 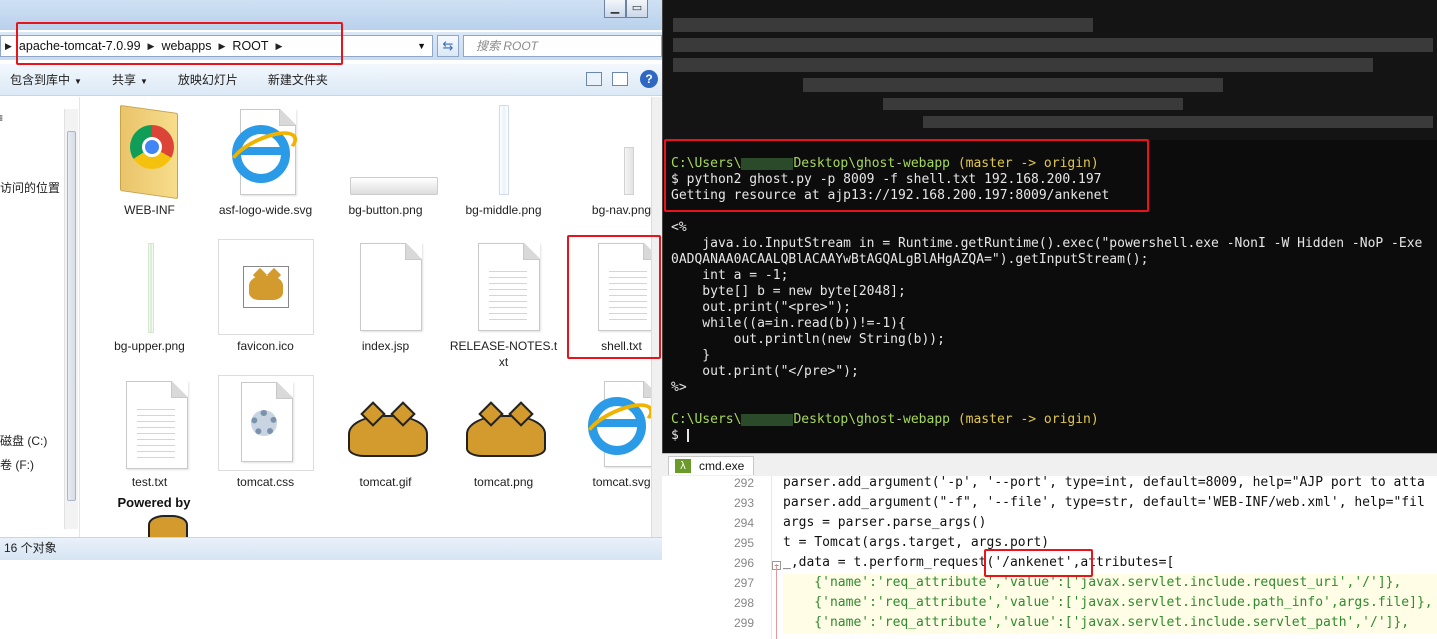 I want to click on folder-icon, so click(x=150, y=151).